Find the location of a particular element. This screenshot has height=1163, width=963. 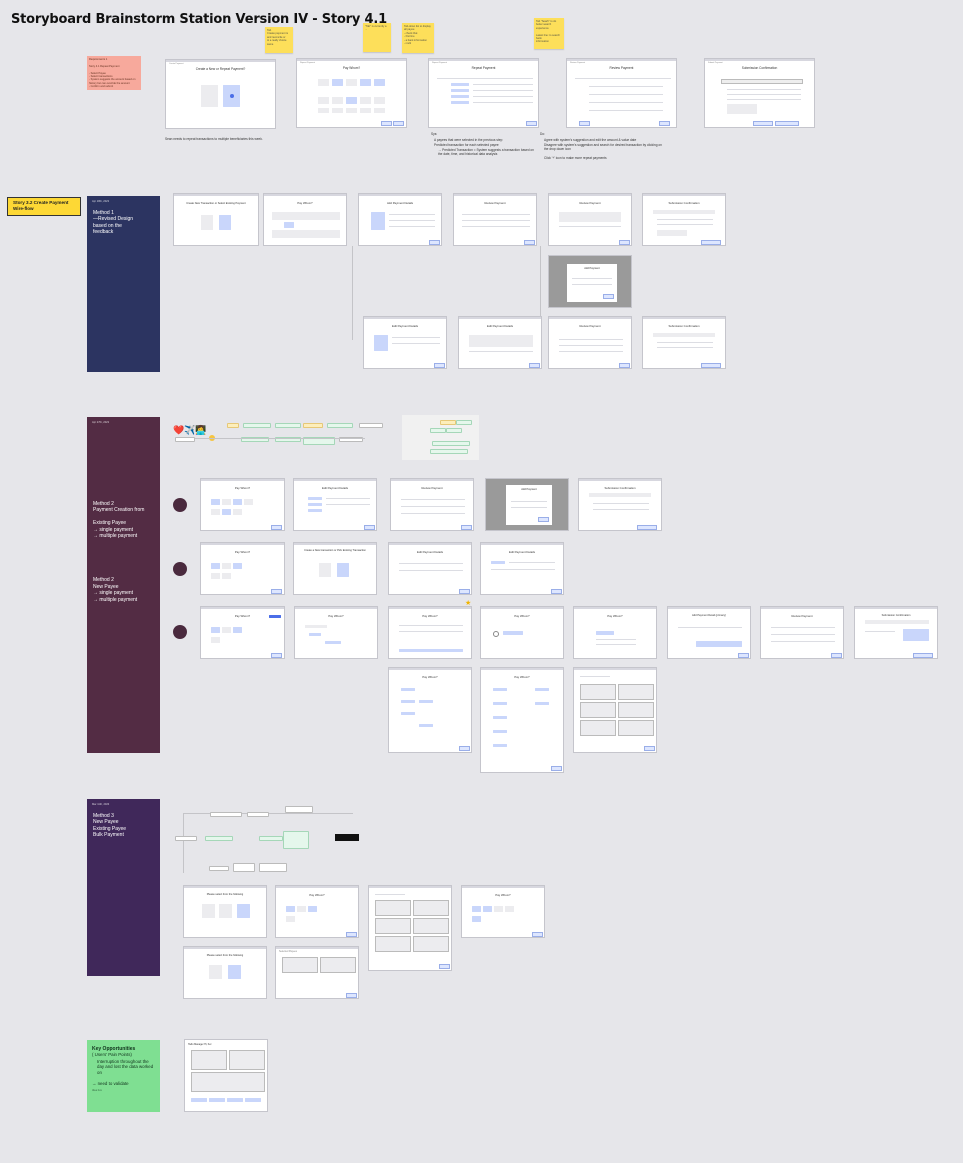

flow-diagram is located at coordinates (285, 435).